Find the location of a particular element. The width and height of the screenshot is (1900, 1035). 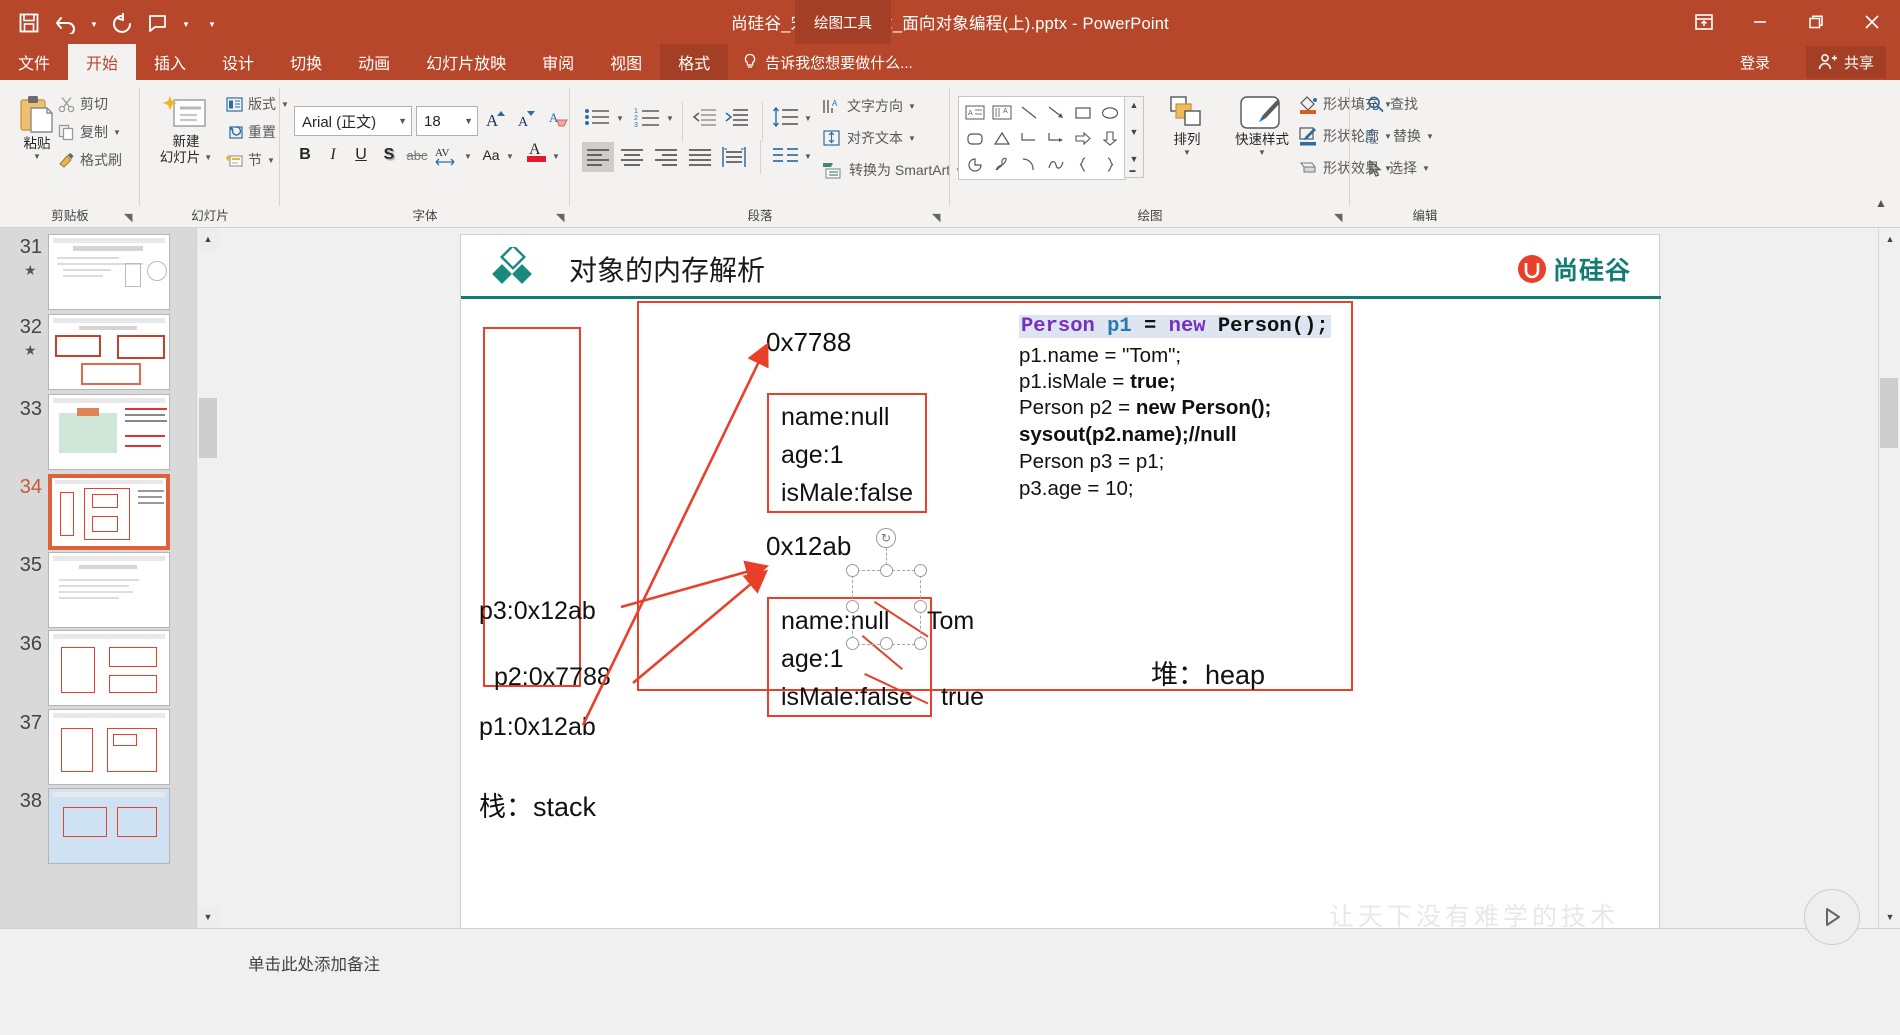

select-caret: ▼ is located at coordinates (1426, 168).